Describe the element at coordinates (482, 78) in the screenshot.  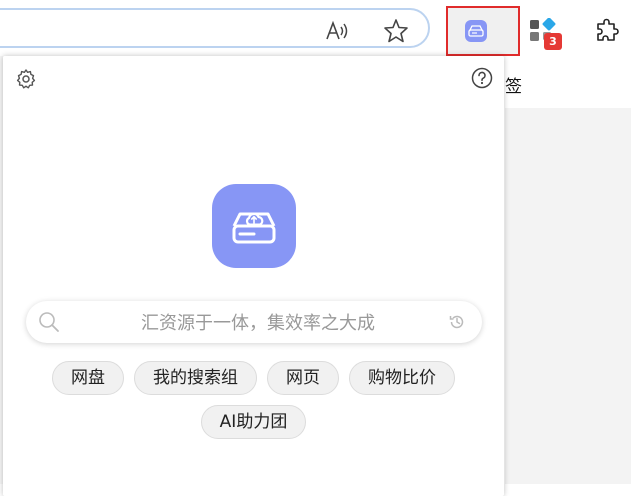
I see `help-question-icon` at that location.